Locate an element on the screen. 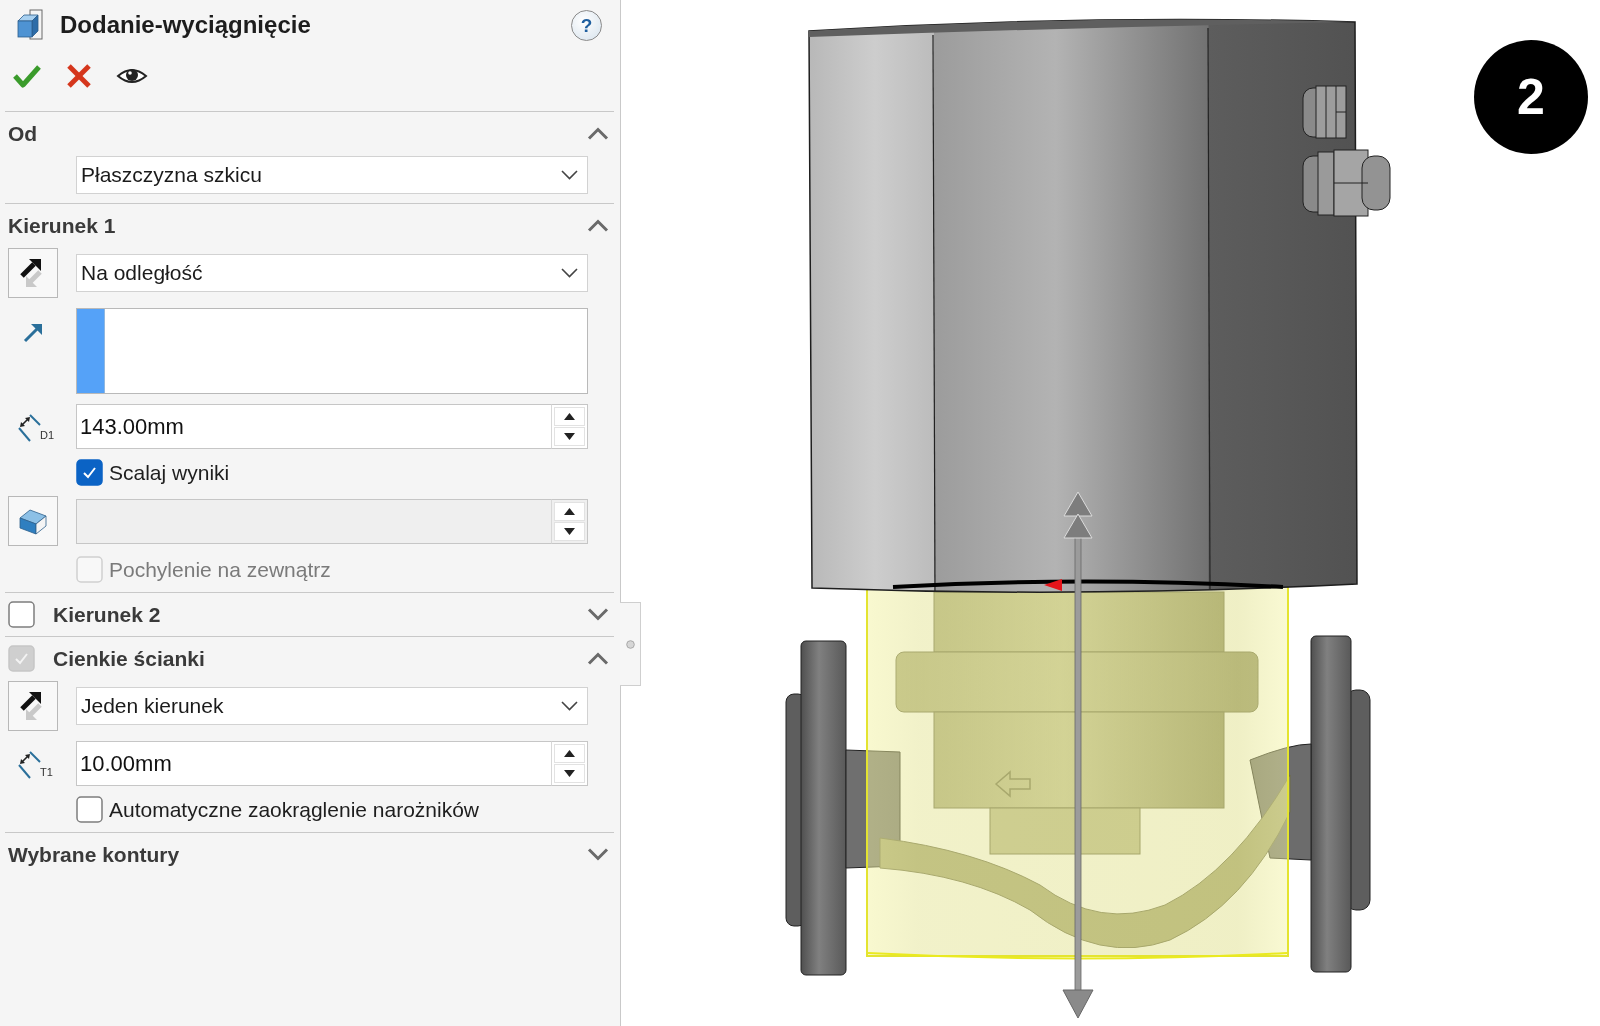 The image size is (1600, 1026). number-field: 143.00mm is located at coordinates (313, 426).